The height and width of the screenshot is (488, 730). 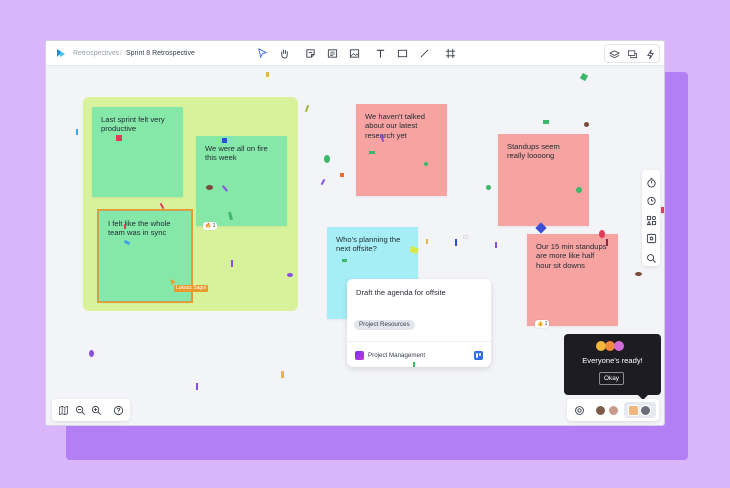 I want to click on lightning-icon, so click(x=650, y=54).